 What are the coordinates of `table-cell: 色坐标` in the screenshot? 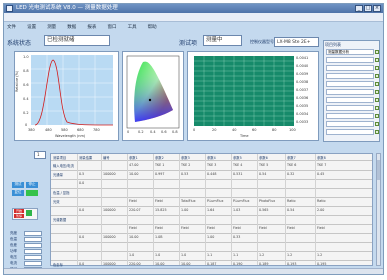 It's located at (58, 264).